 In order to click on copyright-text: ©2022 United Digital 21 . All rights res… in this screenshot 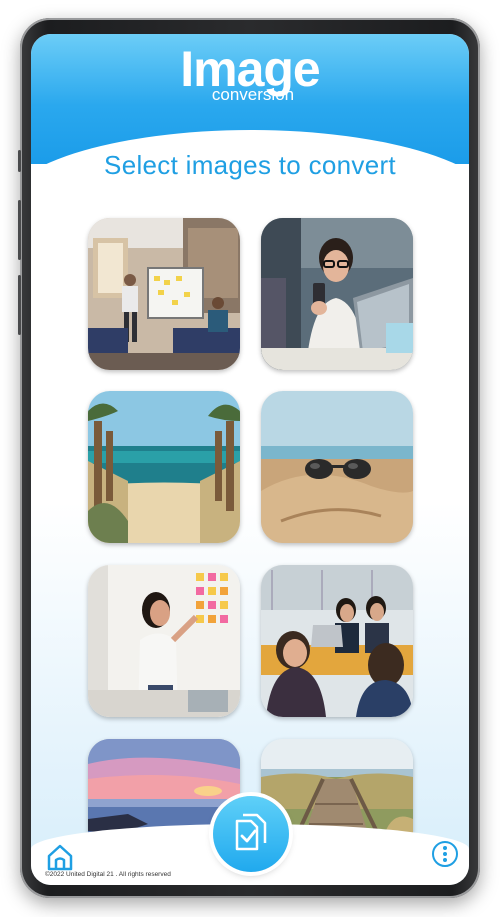, I will do `click(108, 874)`.